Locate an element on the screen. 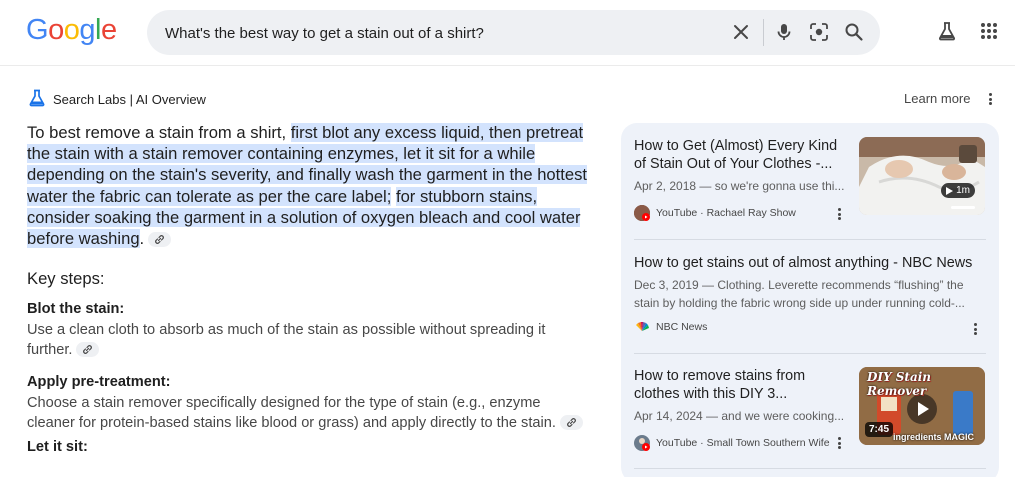 This screenshot has height=477, width=1015. source-attribution: YouTube · Small Town Southern Wife is located at coordinates (732, 443).